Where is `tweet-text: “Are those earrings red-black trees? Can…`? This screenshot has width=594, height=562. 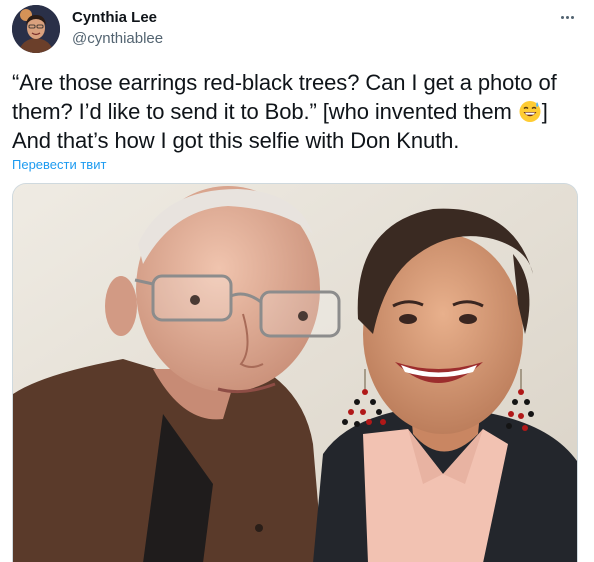
tweet-text: “Are those earrings red-black trees? Can… is located at coordinates (298, 111).